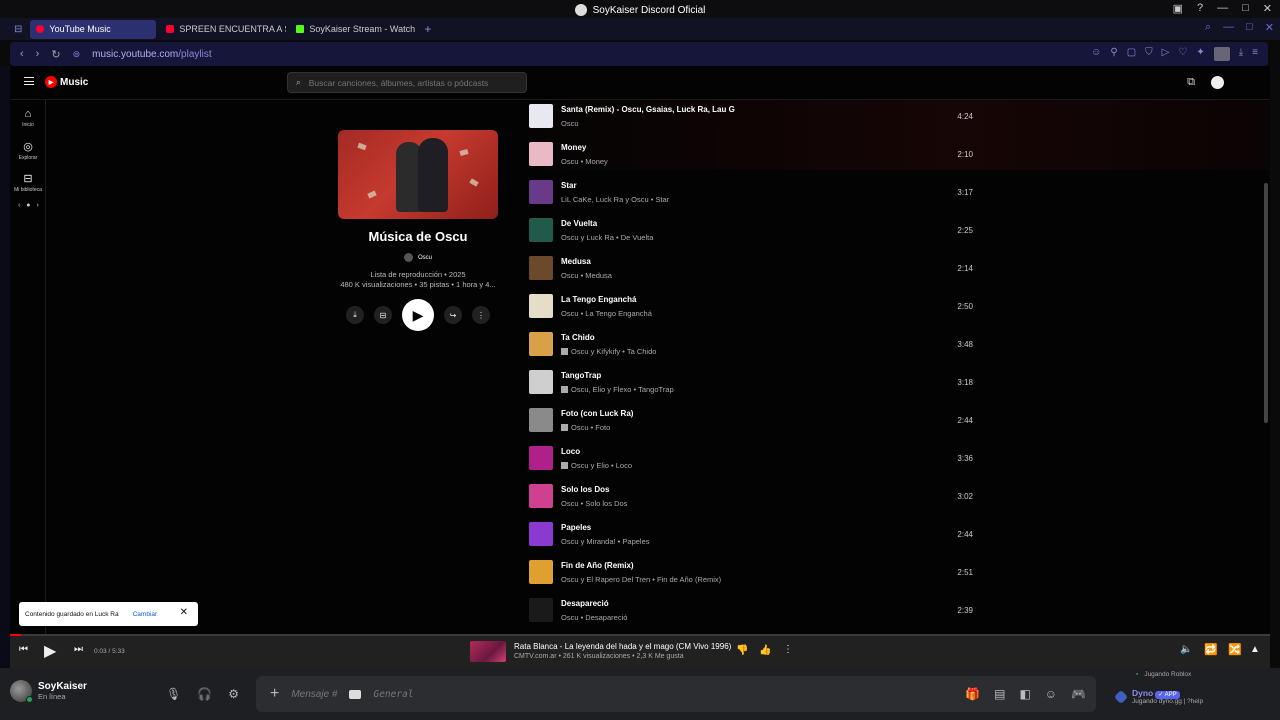  I want to click on activity-row-dyno: Dyno ✓ APP Jugando dyno.gg | ?help, so click(1158, 696).